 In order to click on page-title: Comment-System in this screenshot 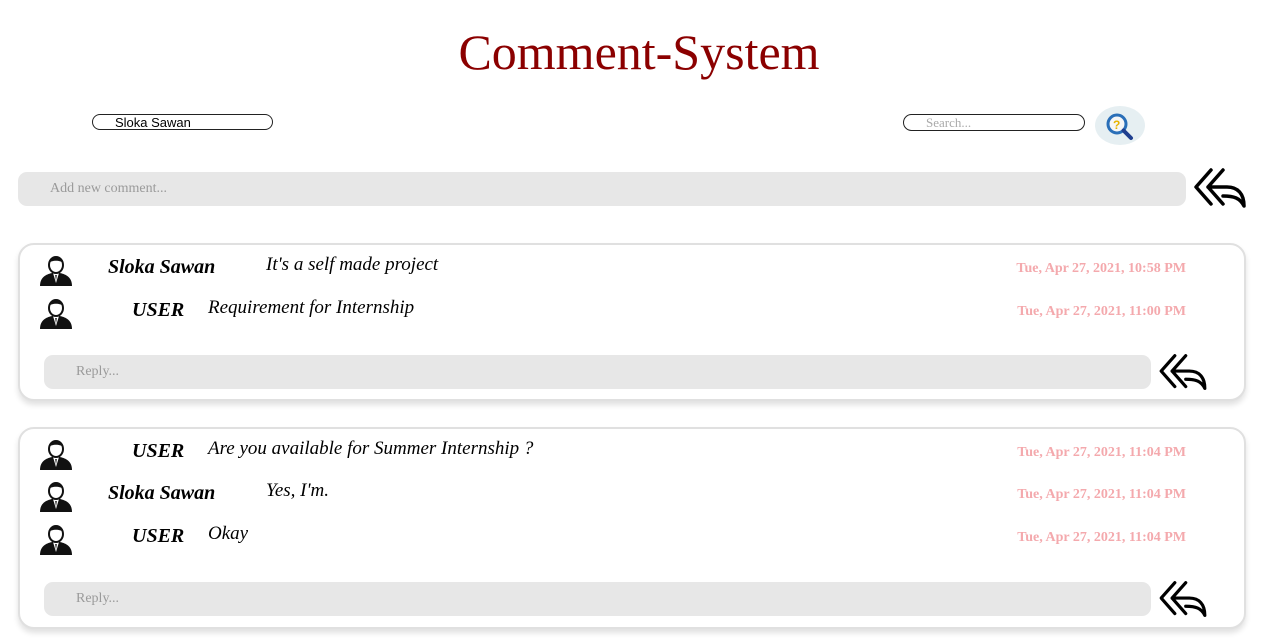, I will do `click(639, 52)`.